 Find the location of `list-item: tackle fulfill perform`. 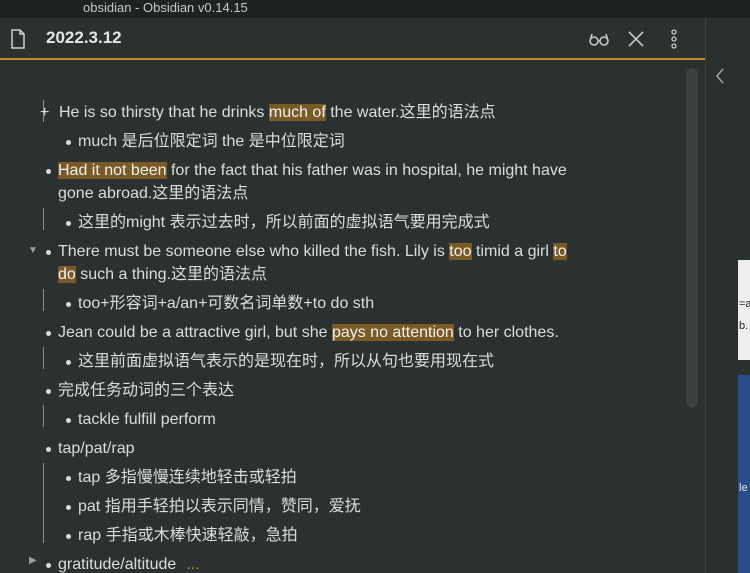

list-item: tackle fulfill perform is located at coordinates (147, 420).